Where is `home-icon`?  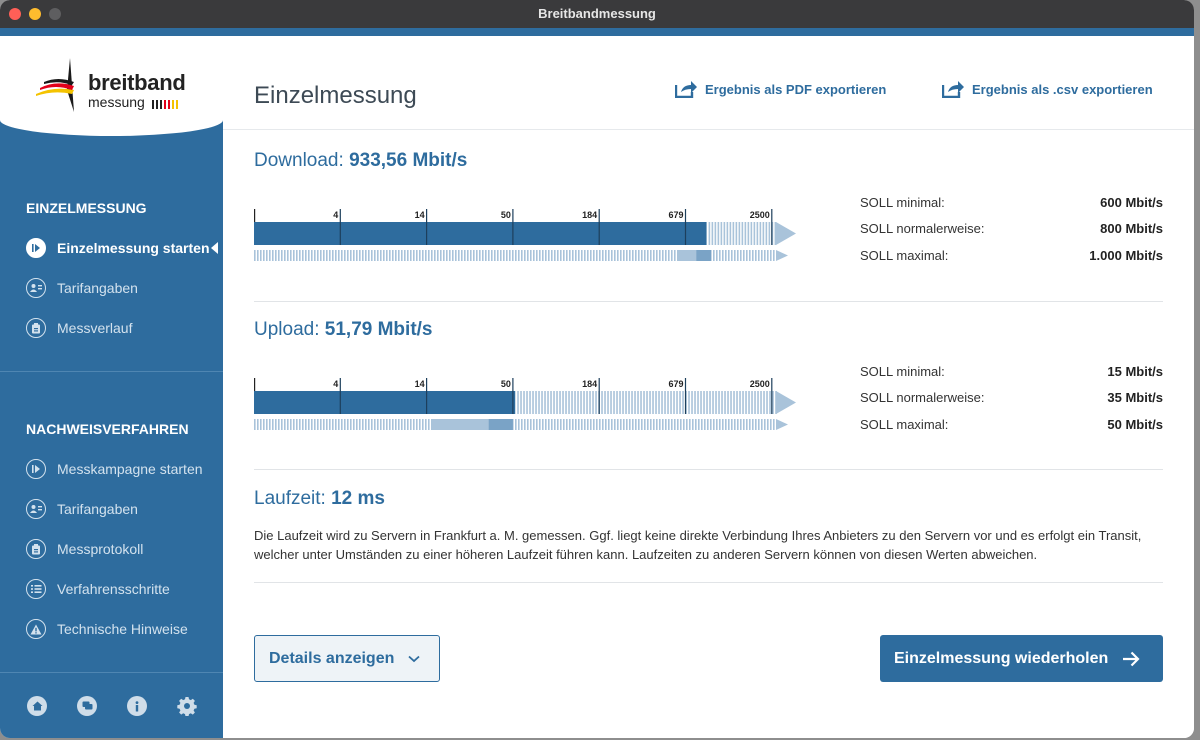 home-icon is located at coordinates (37, 706).